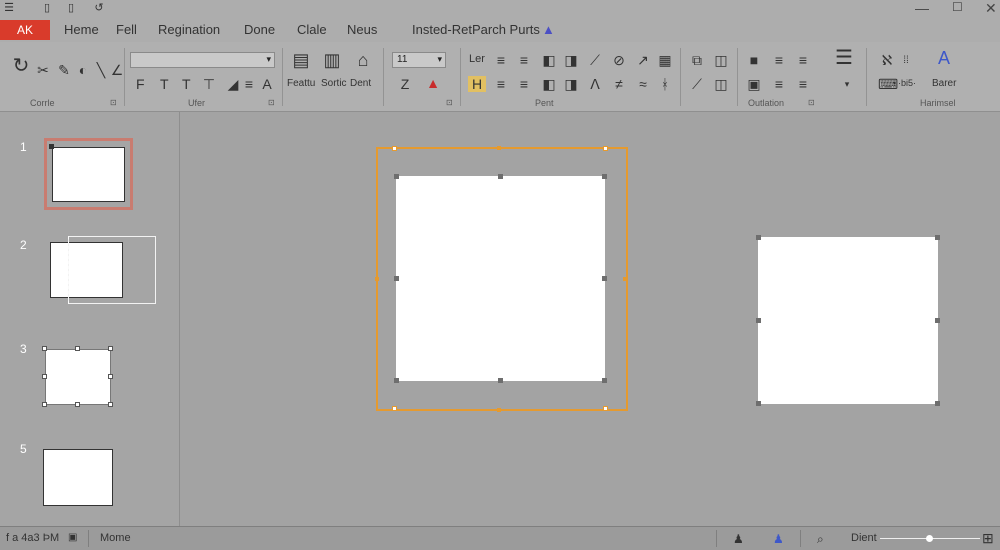 This screenshot has height=550, width=1000. What do you see at coordinates (164, 84) in the screenshot?
I see `italic-button: T` at bounding box center [164, 84].